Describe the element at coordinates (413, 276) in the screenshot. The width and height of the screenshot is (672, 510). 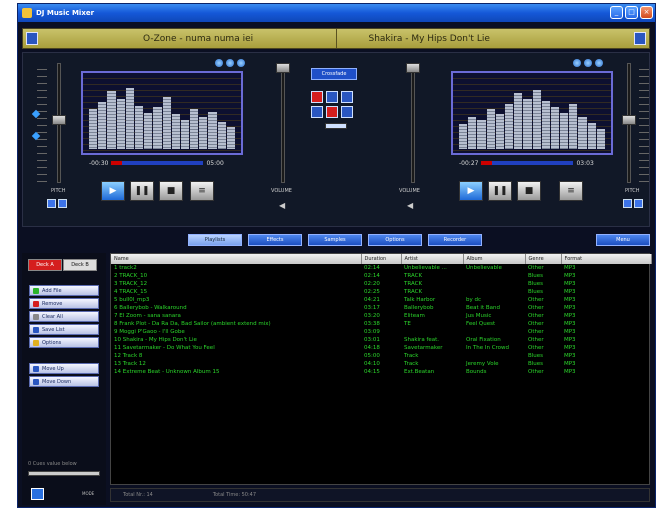
I see `table-cell: TRACK` at that location.